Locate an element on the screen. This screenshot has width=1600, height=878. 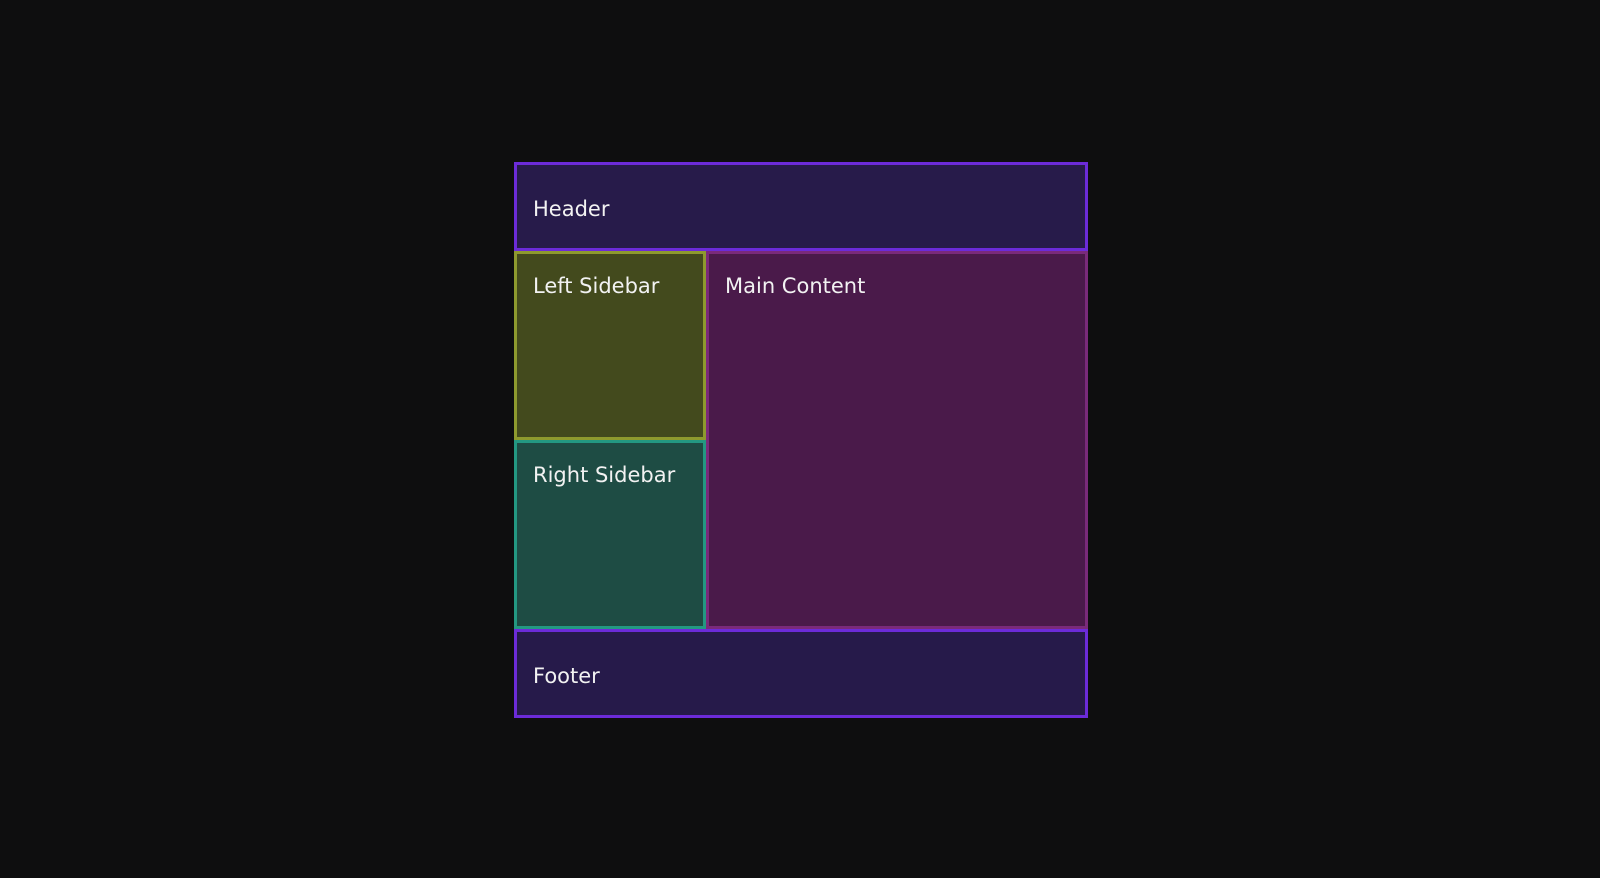
right-sidebar-label: Right Sidebar is located at coordinates (604, 475).